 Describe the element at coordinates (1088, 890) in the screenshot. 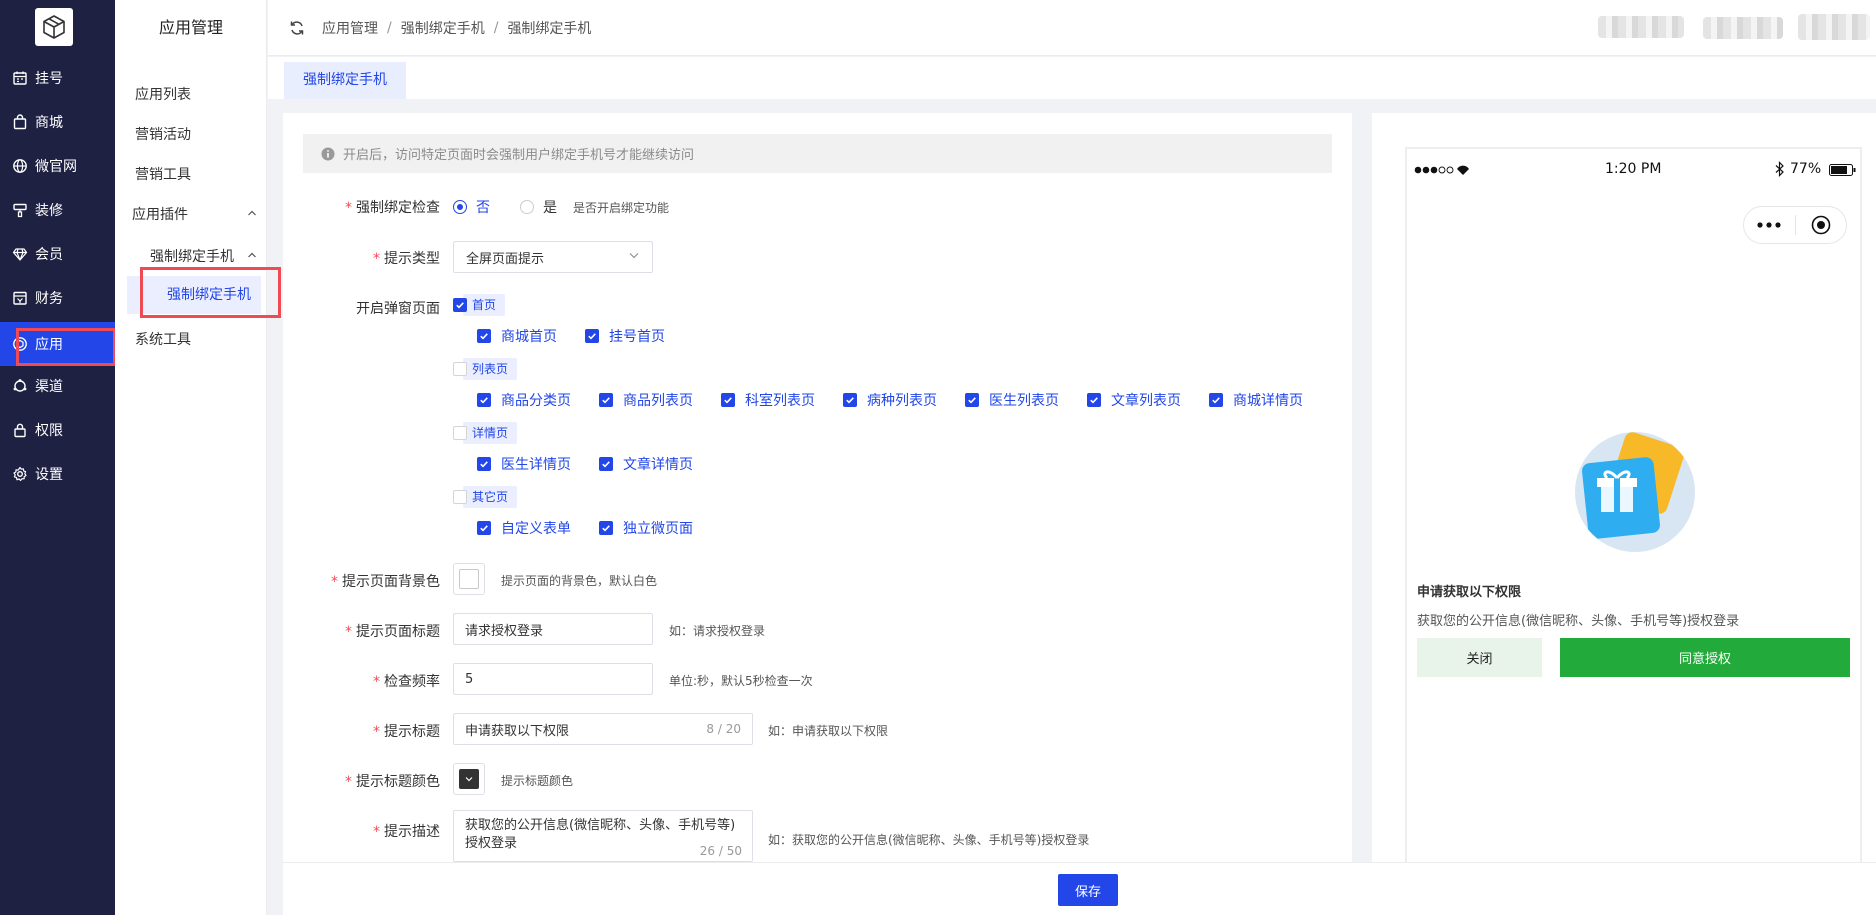

I see `save-button: 保存` at that location.